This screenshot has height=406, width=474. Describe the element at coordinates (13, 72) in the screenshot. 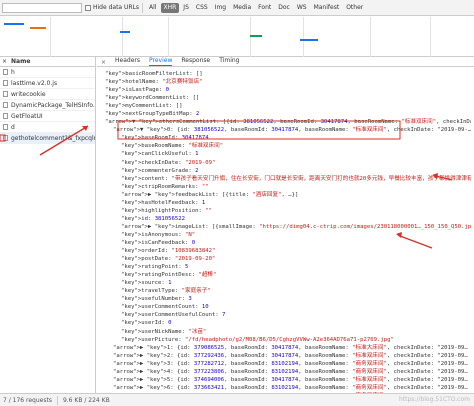

I see `request-name: h` at that location.